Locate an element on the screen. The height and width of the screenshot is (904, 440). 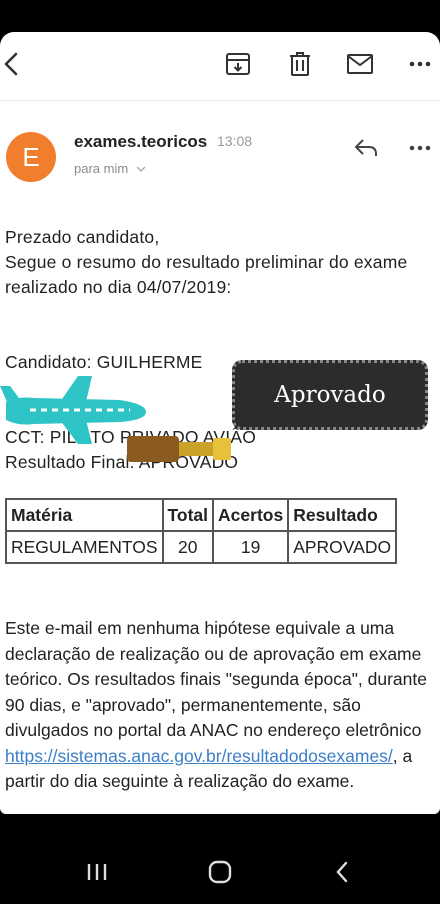
archive-icon is located at coordinates (238, 64).